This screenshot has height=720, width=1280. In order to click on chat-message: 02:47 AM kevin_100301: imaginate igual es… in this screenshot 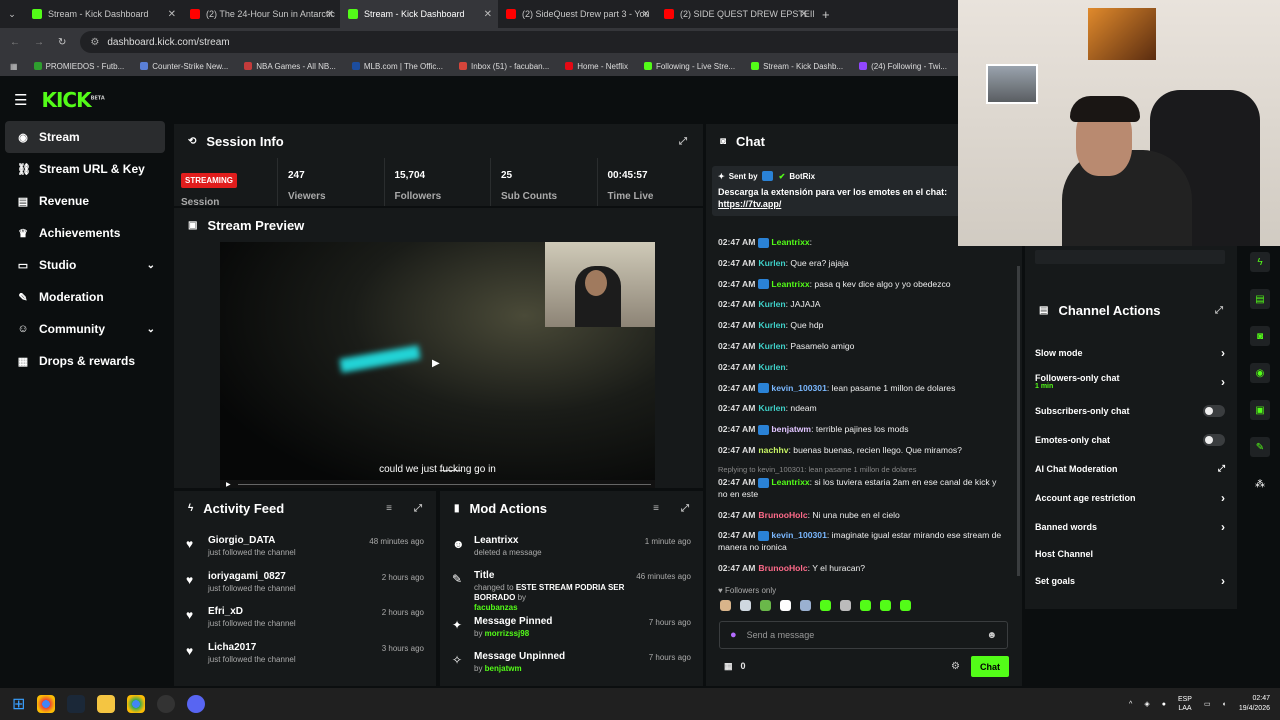, I will do `click(861, 541)`.